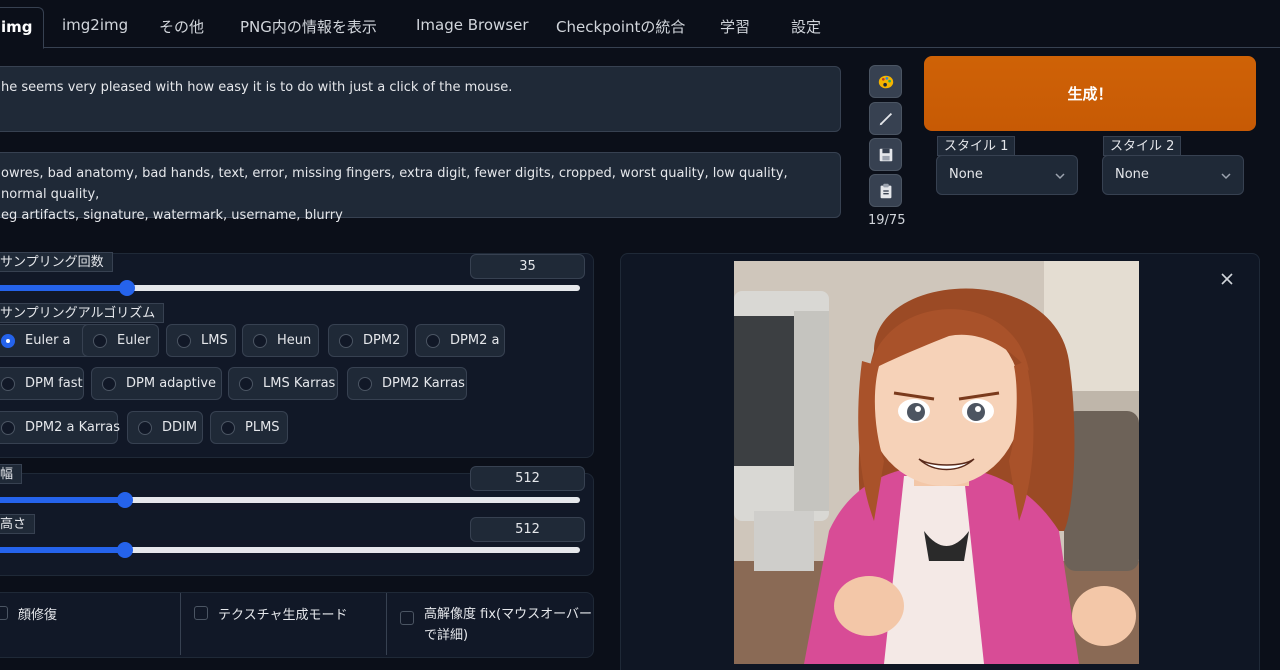  I want to click on sampler-option: Heun, so click(280, 340).